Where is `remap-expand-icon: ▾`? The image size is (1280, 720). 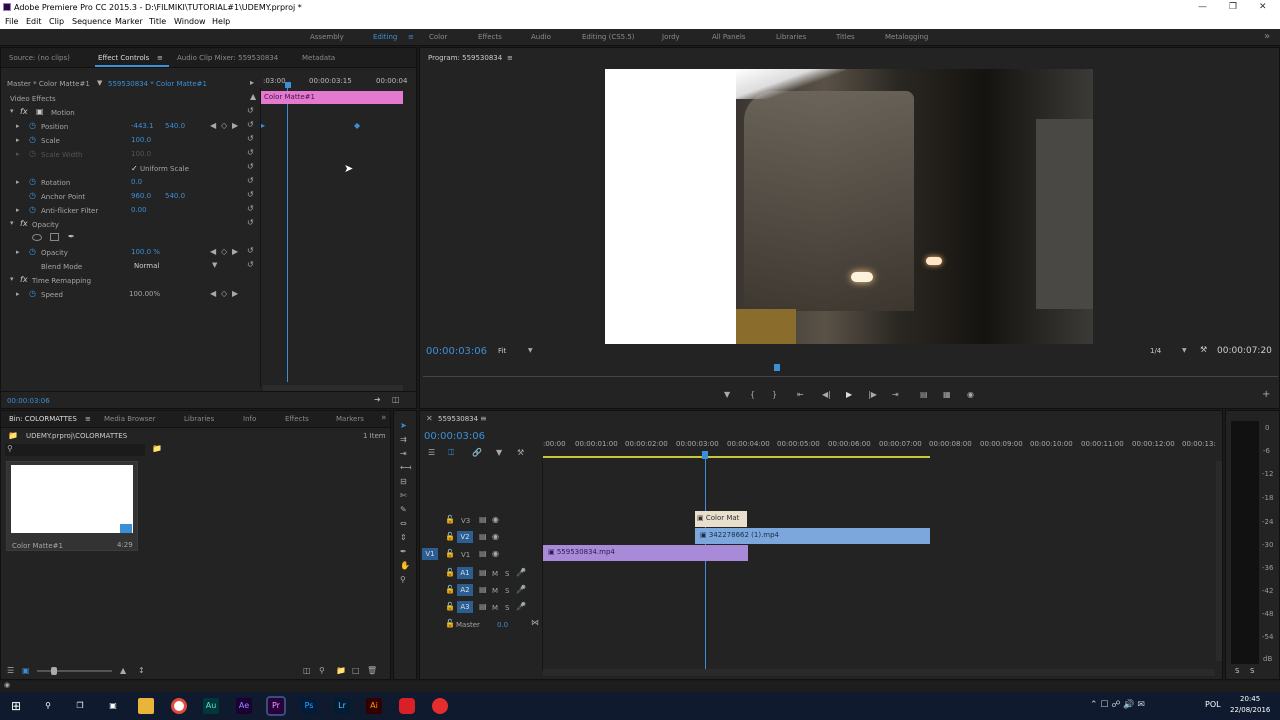
remap-expand-icon: ▾ is located at coordinates (12, 279).